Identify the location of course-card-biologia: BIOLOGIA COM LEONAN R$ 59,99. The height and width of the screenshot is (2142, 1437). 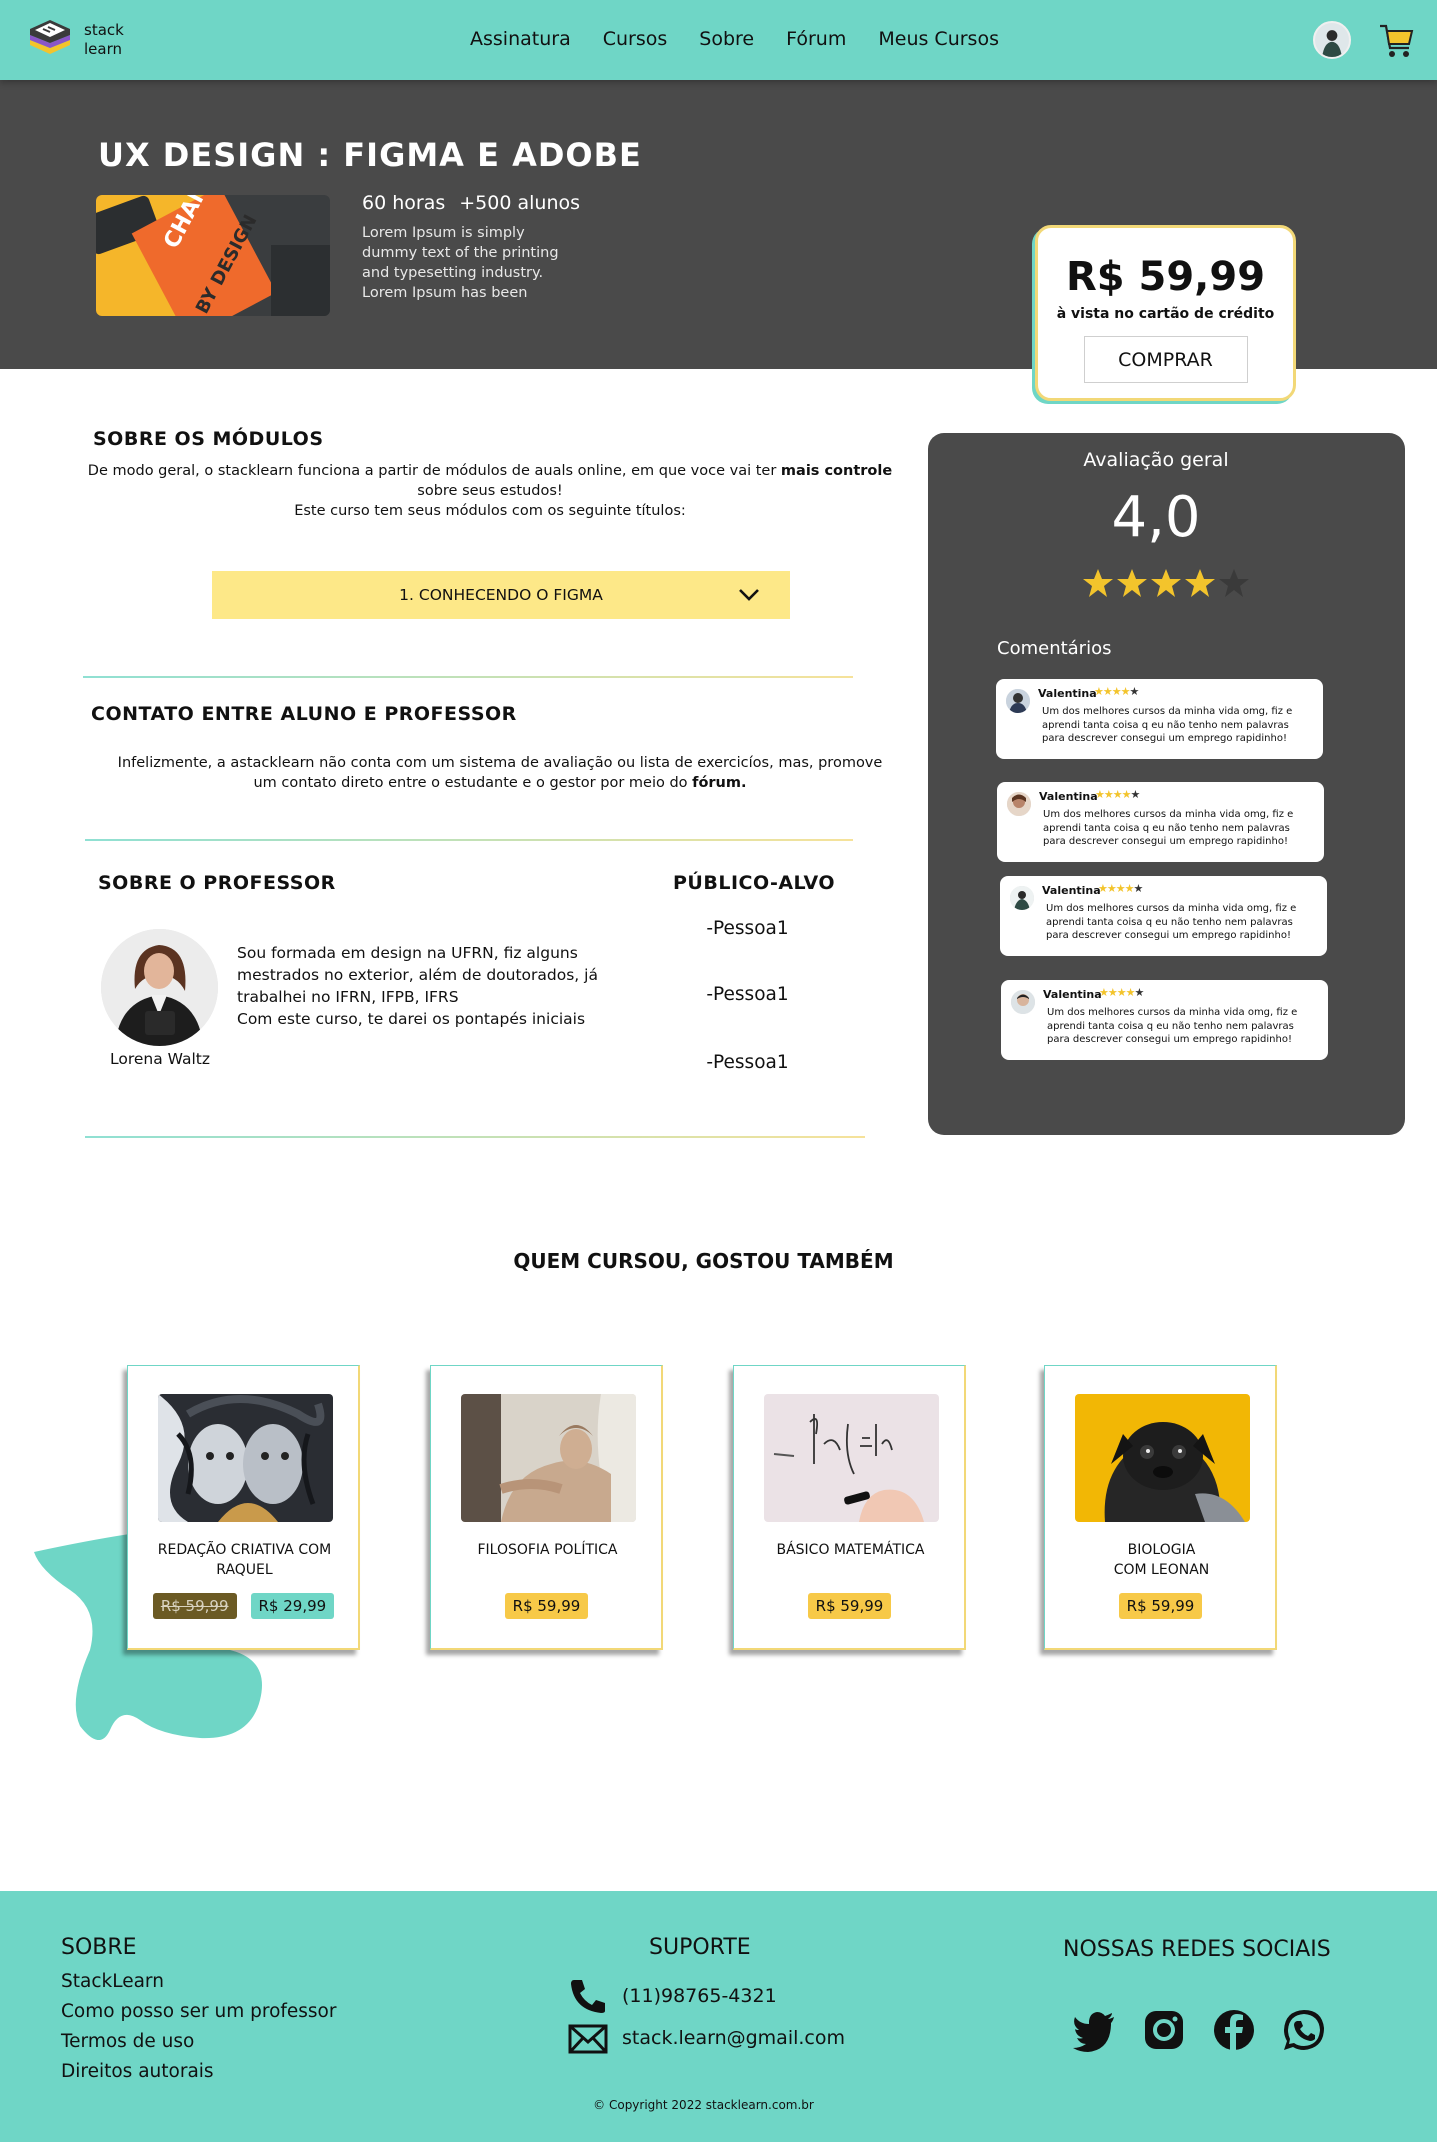
(1160, 1507).